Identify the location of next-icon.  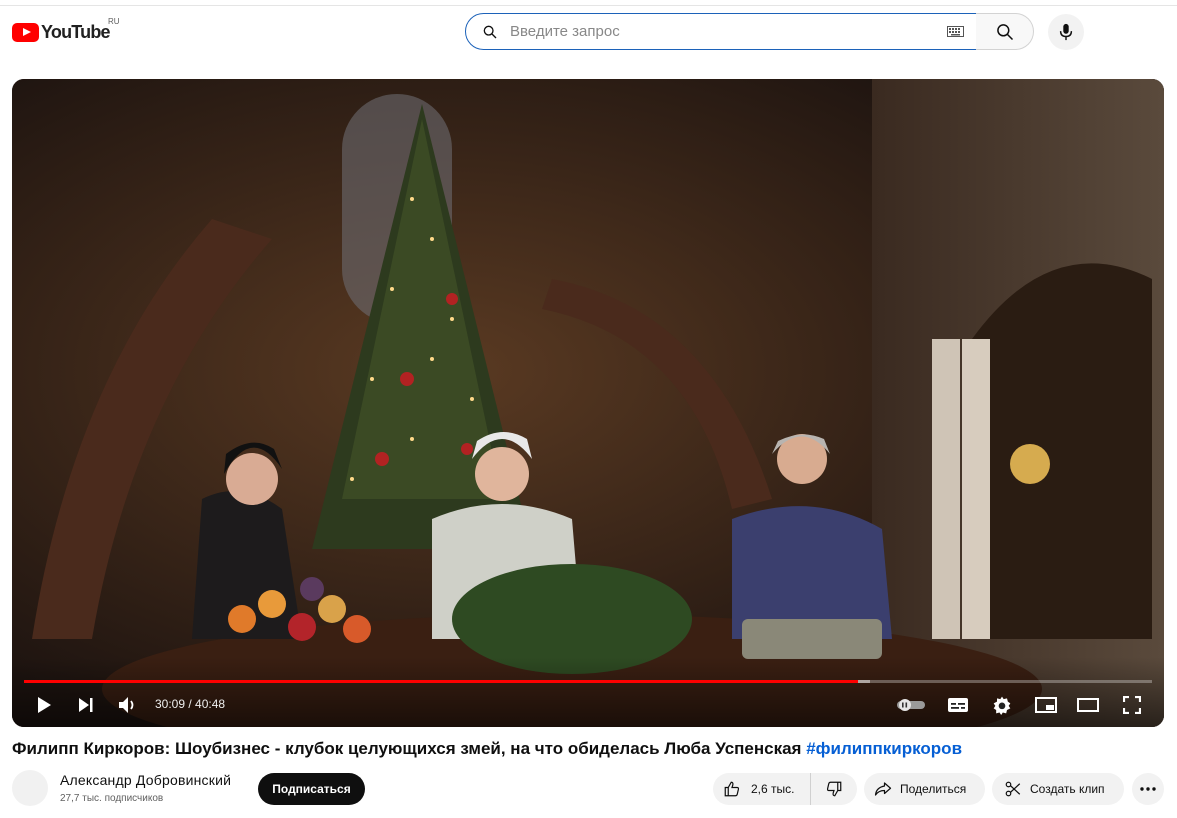
(86, 705).